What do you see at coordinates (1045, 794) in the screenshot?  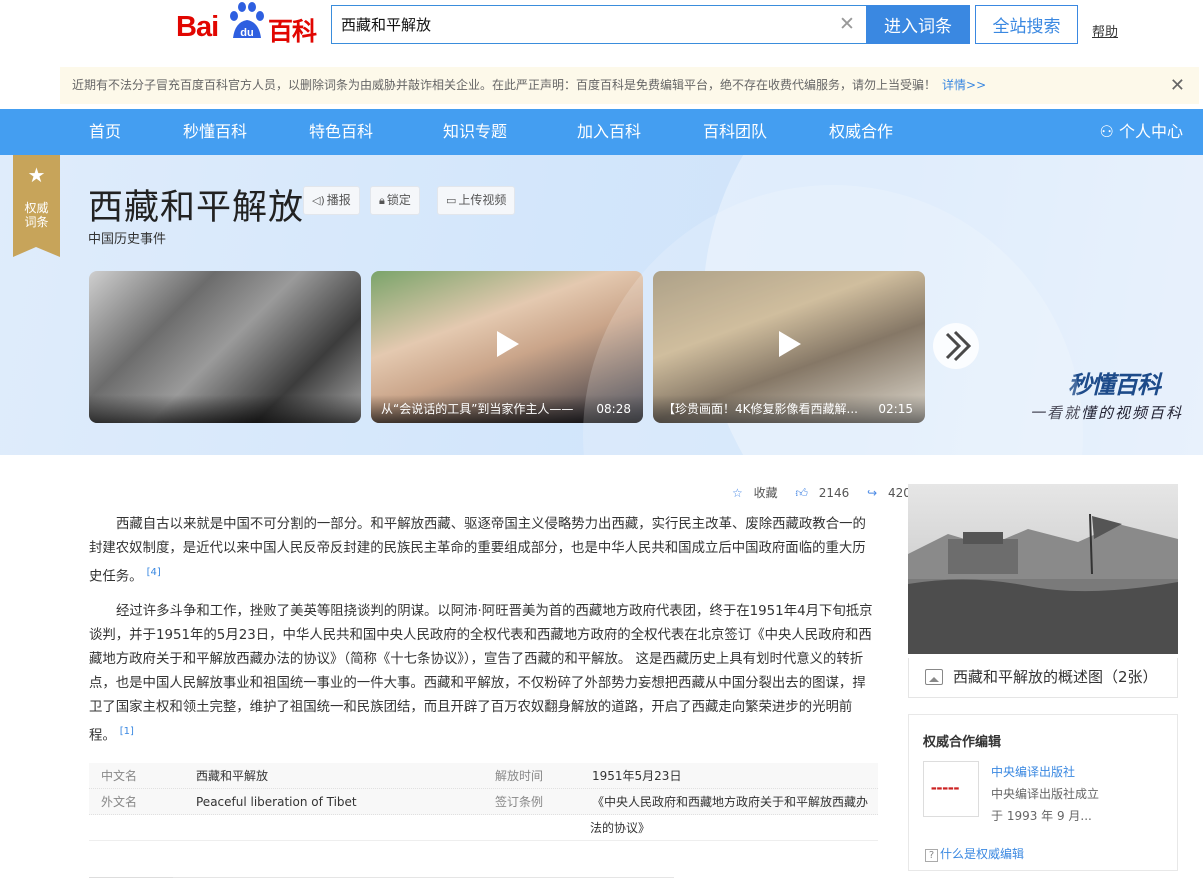 I see `publisher-desc: 中央编译出版社成立` at bounding box center [1045, 794].